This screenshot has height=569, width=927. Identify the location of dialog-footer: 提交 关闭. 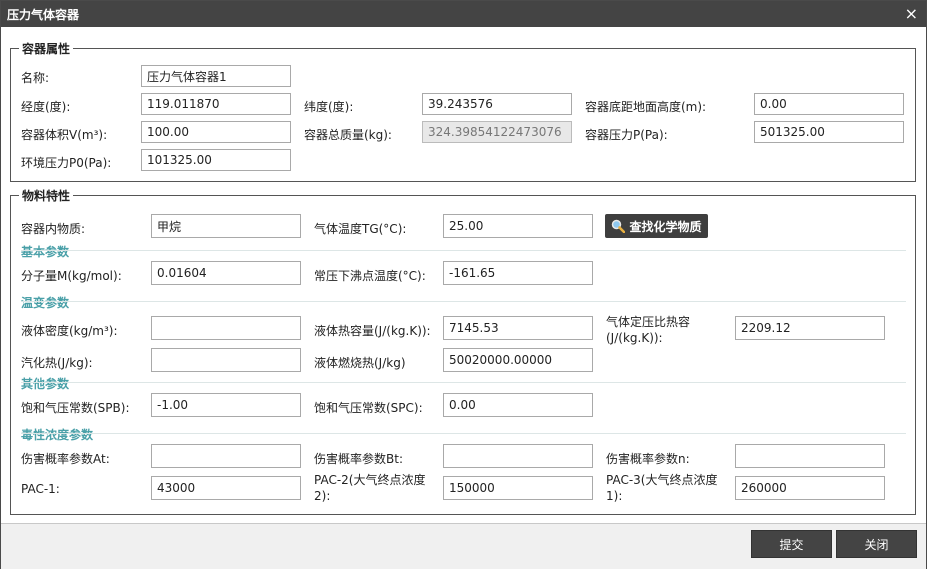
(463, 546).